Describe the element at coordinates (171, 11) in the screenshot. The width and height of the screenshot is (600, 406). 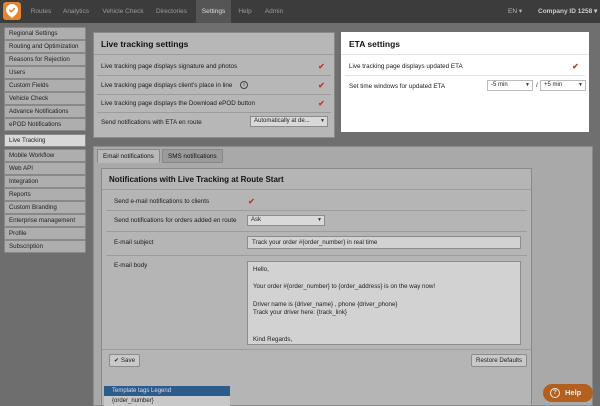
I see `nav-directories: Directories` at that location.